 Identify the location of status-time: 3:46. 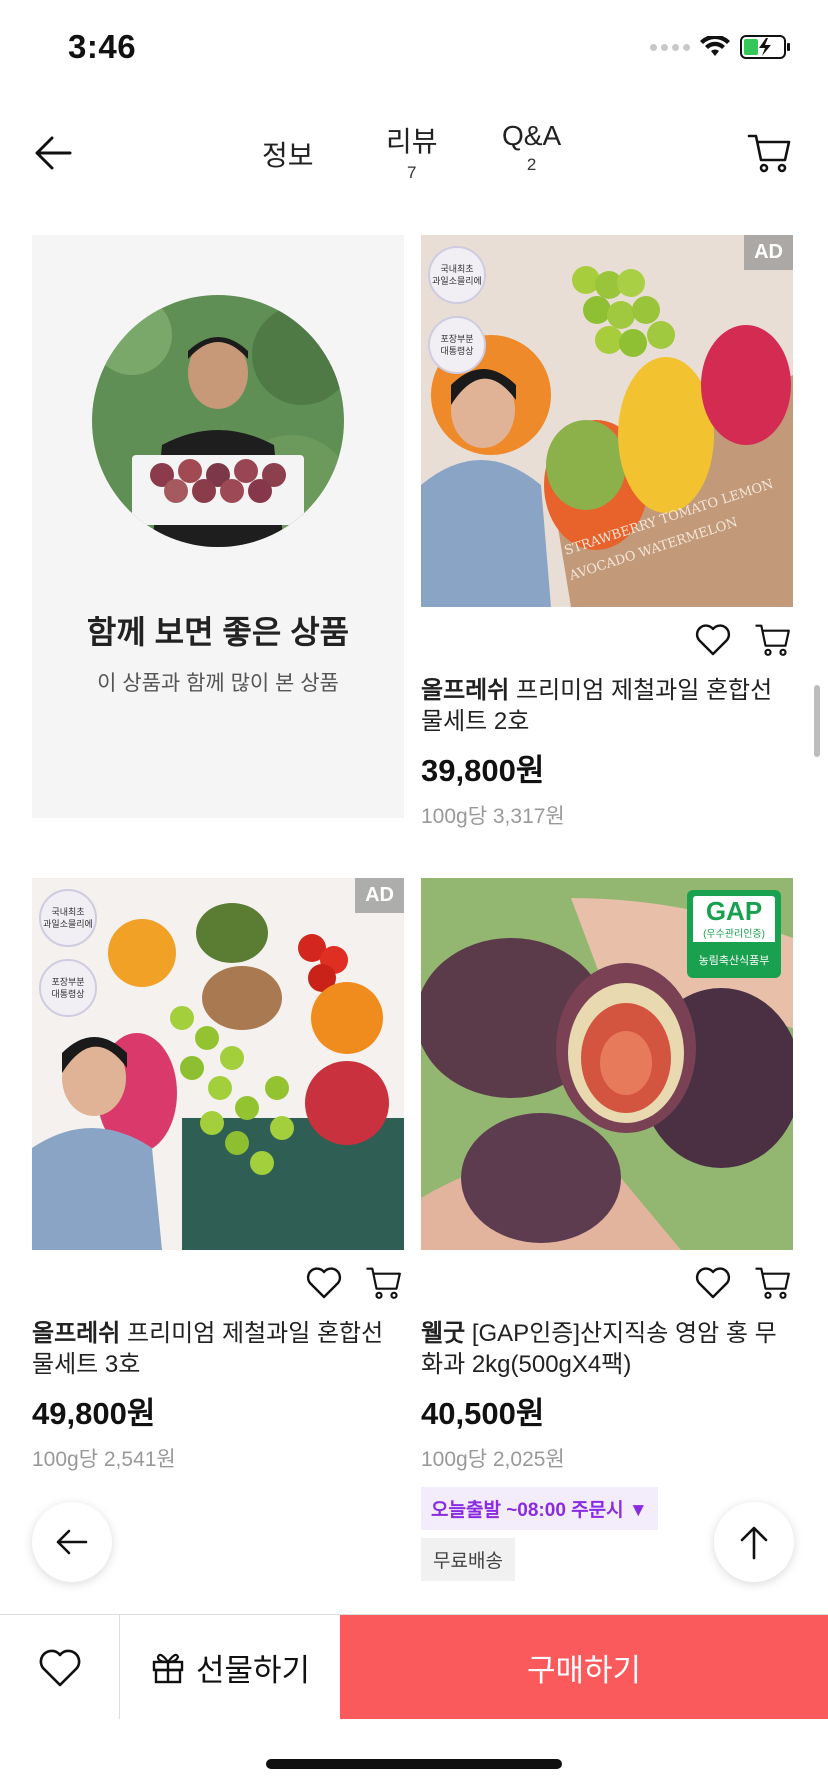
(102, 46).